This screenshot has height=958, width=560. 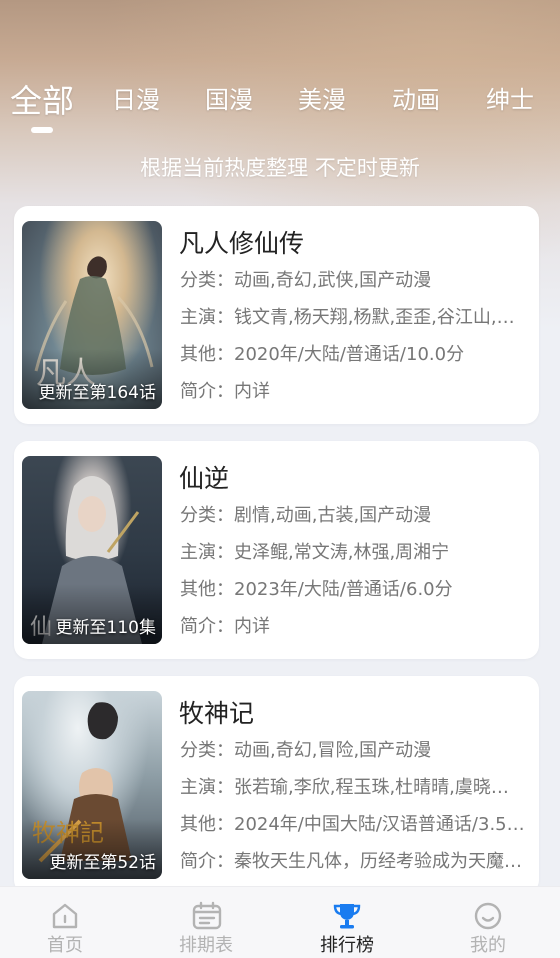 I want to click on active-tab-indicator, so click(x=42, y=130).